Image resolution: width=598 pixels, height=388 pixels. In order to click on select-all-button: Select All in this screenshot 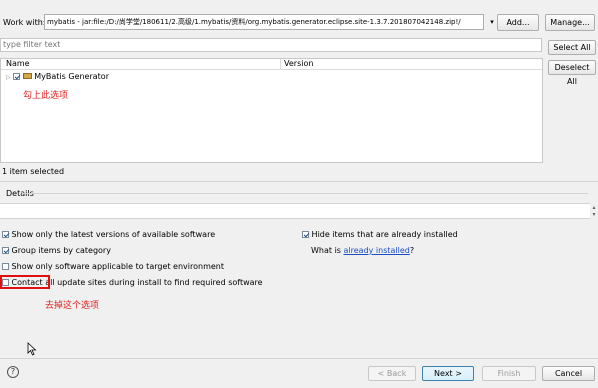, I will do `click(572, 47)`.